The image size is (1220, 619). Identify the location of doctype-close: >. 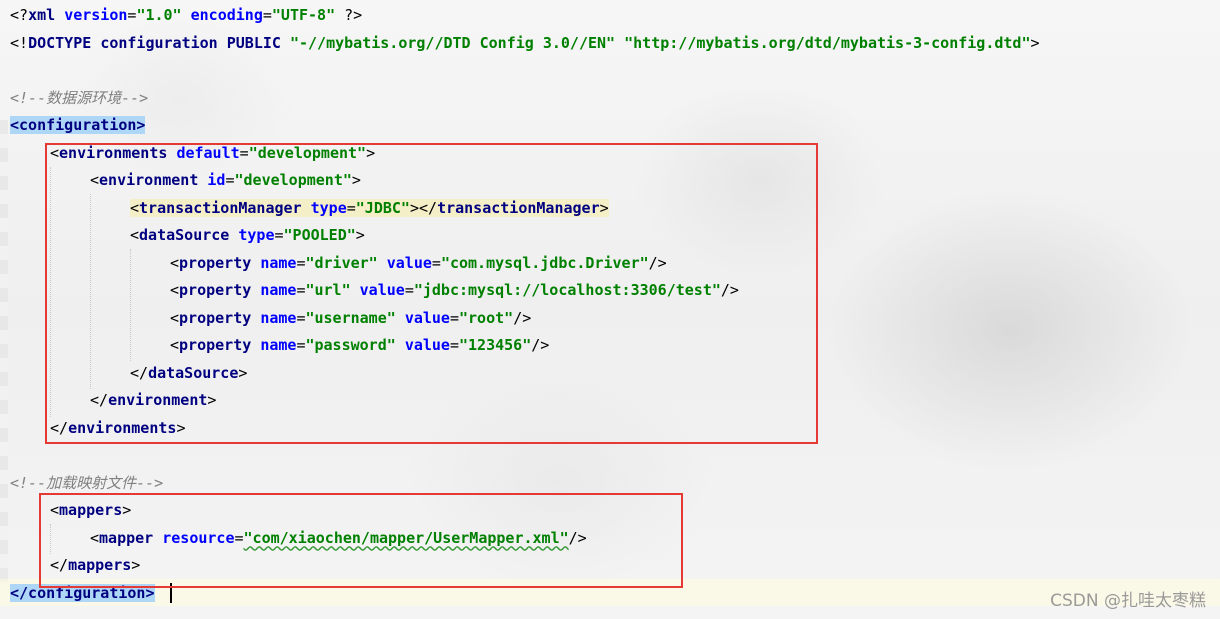
(1035, 42).